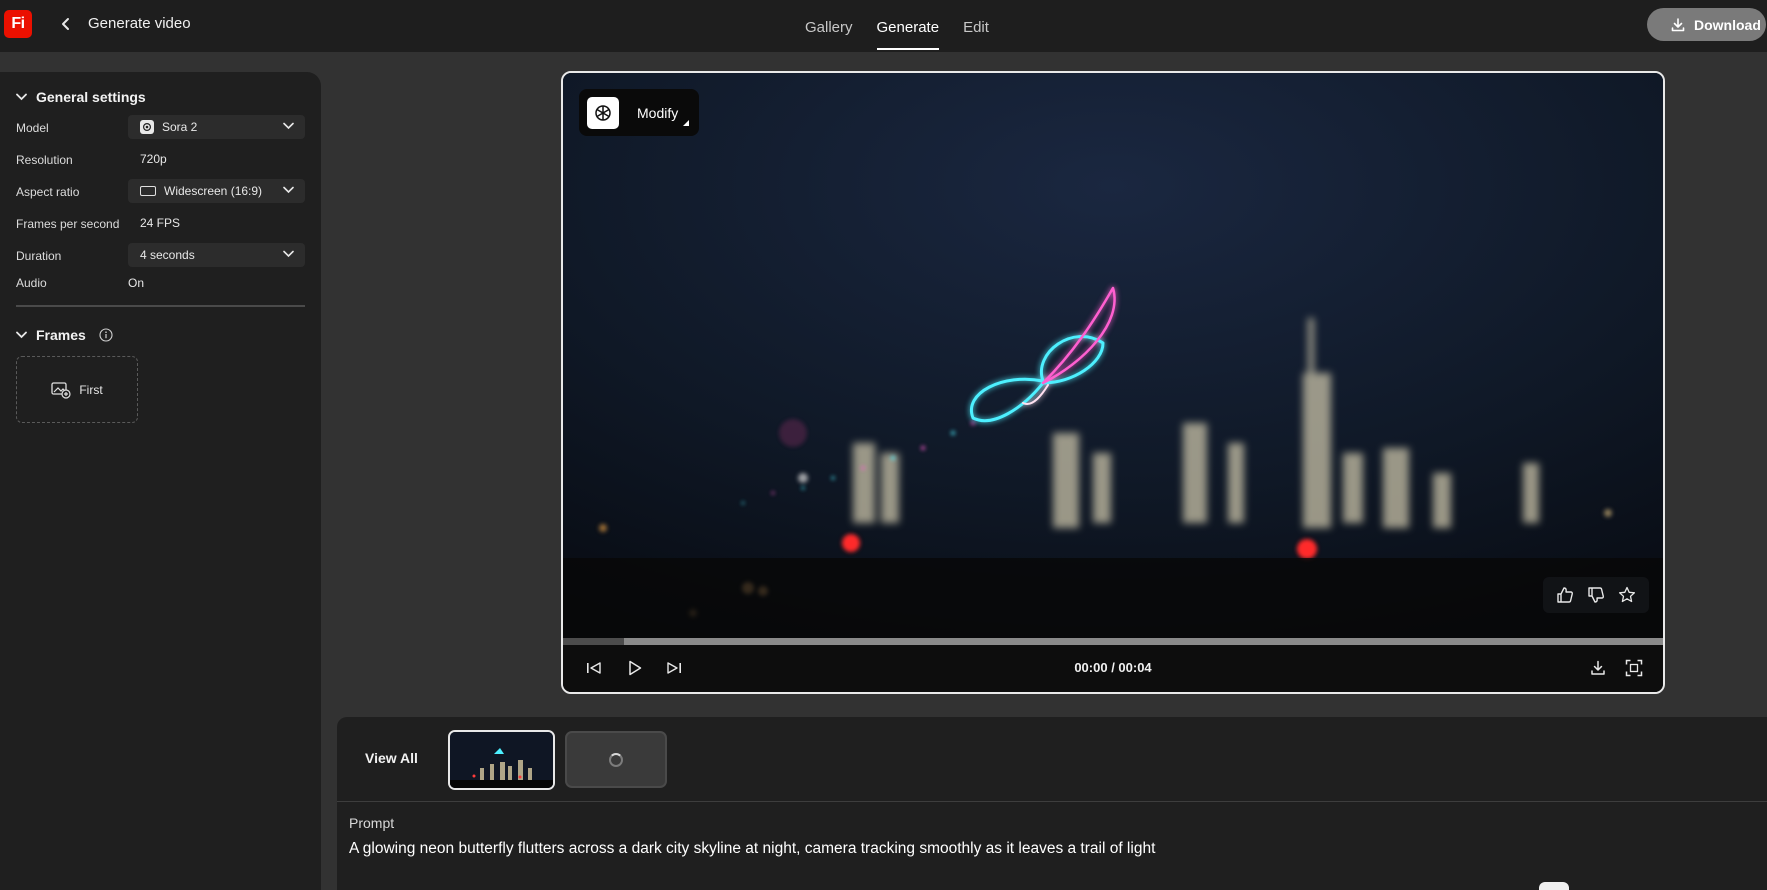 Image resolution: width=1767 pixels, height=890 pixels. I want to click on progress-bar, so click(1113, 641).